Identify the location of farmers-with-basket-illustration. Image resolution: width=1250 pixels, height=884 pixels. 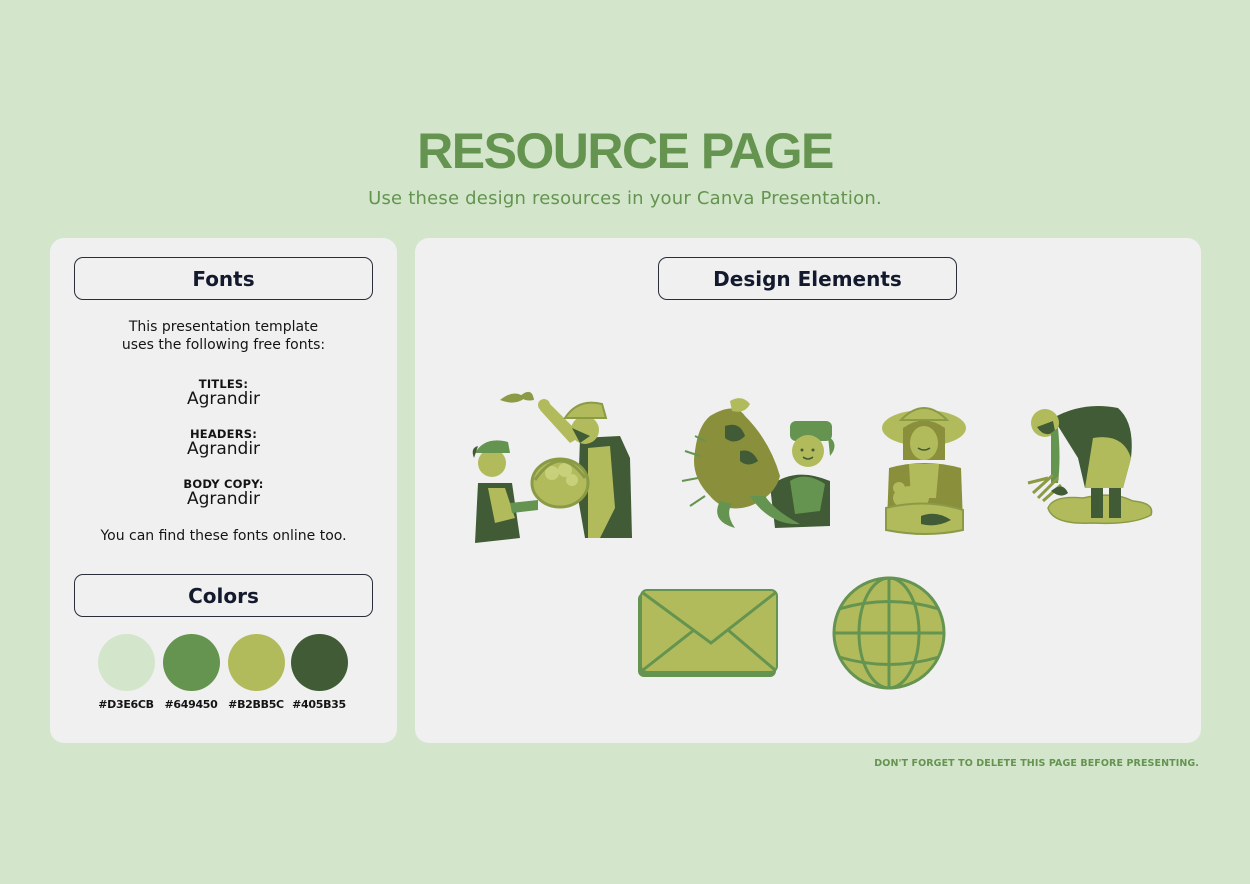
(552, 467).